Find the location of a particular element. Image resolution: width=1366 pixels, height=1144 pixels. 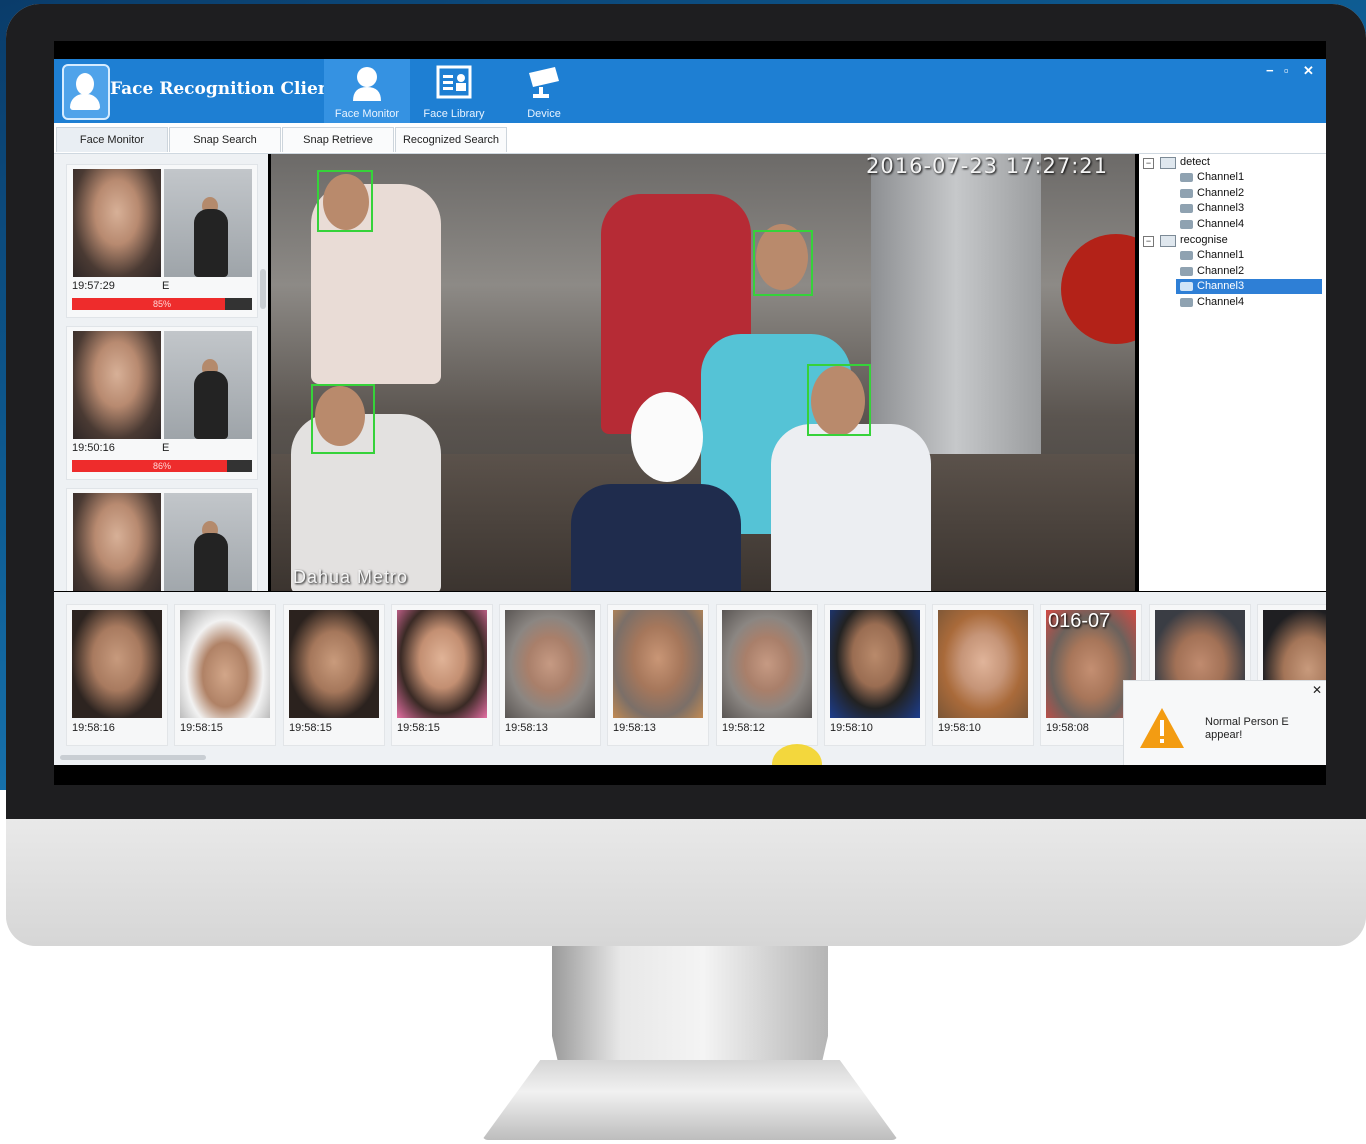

match-card: 19:50:16 E 86% is located at coordinates (162, 403).